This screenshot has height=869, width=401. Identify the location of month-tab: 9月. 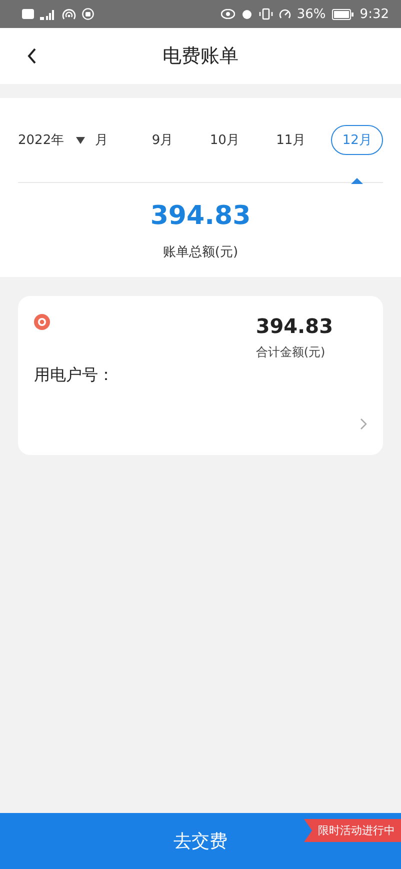
(162, 140).